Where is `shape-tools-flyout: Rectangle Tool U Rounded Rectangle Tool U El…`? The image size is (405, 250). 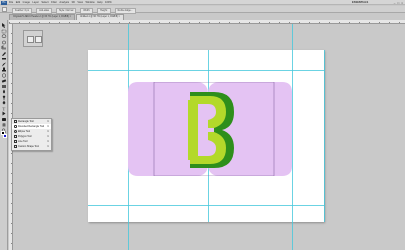 shape-tools-flyout: Rectangle Tool U Rounded Rectangle Tool U El… is located at coordinates (31, 134).